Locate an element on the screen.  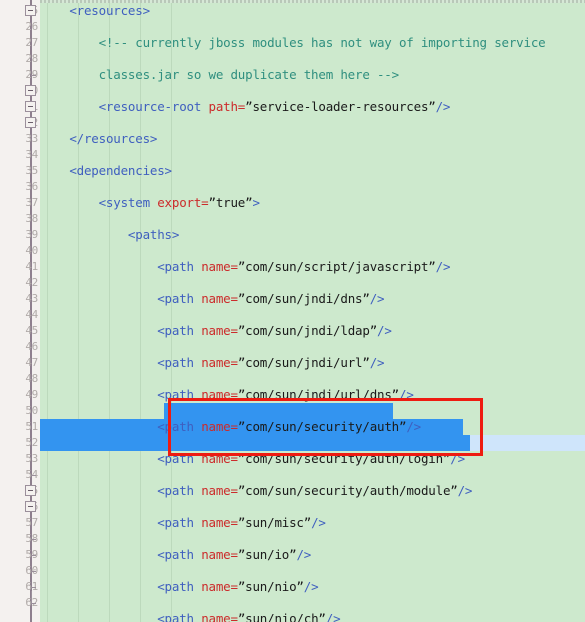
code-line: <path name=”com/sun/jndi/url”/> is located at coordinates (312, 363).